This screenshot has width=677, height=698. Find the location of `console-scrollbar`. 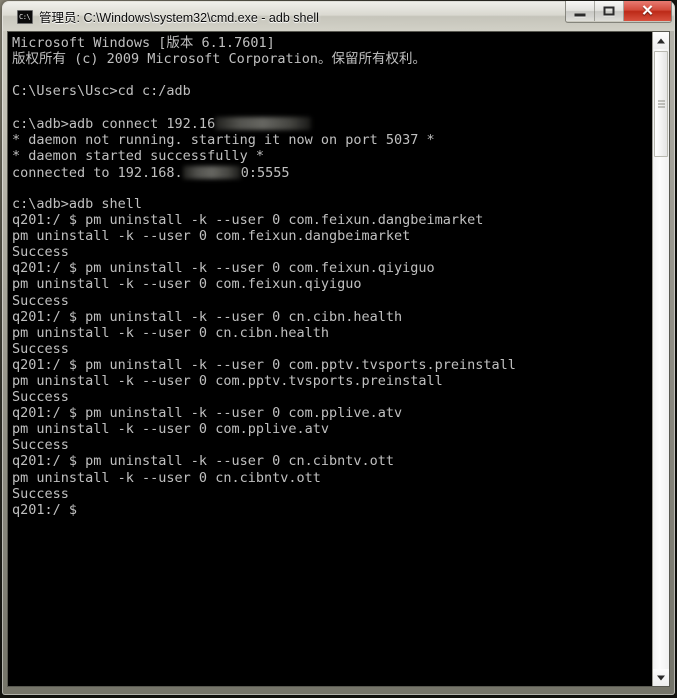

console-scrollbar is located at coordinates (660, 359).